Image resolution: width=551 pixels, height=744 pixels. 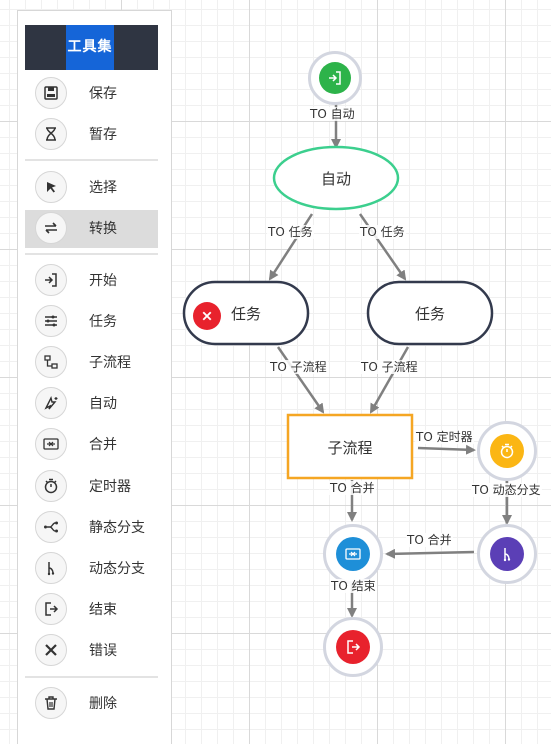 What do you see at coordinates (51, 703) in the screenshot?
I see `delete-icon` at bounding box center [51, 703].